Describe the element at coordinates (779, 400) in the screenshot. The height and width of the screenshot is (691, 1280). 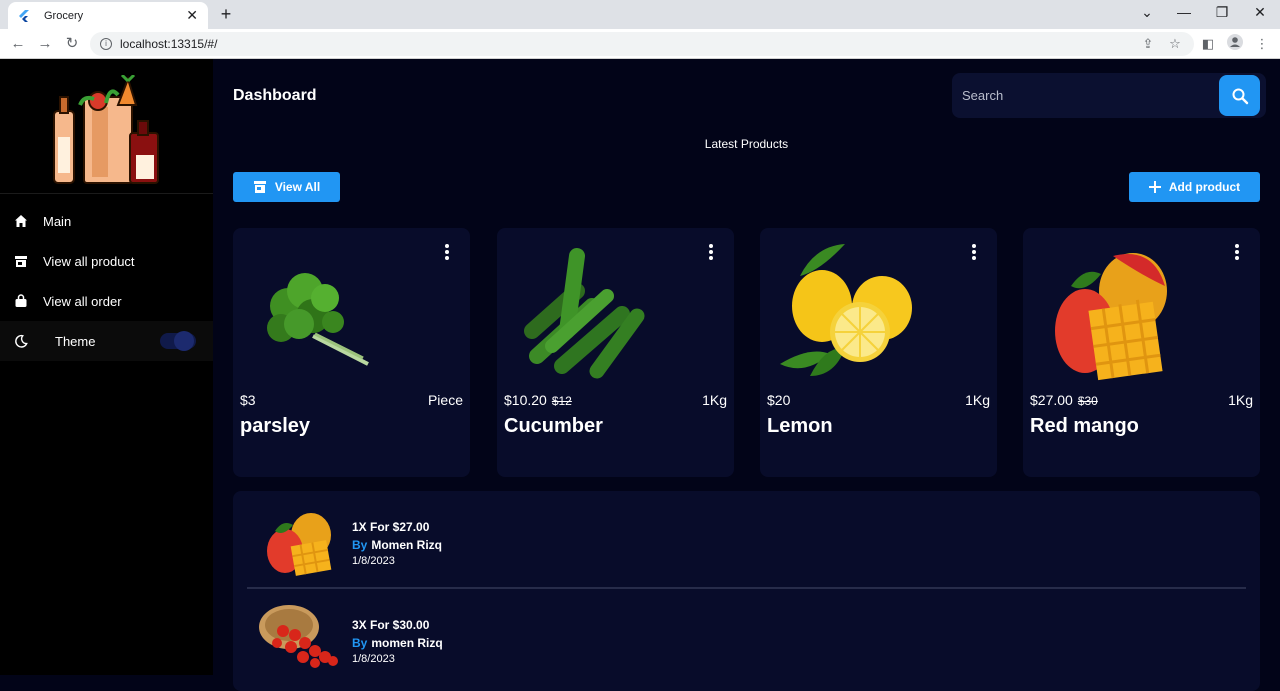
I see `product-price: $20` at that location.